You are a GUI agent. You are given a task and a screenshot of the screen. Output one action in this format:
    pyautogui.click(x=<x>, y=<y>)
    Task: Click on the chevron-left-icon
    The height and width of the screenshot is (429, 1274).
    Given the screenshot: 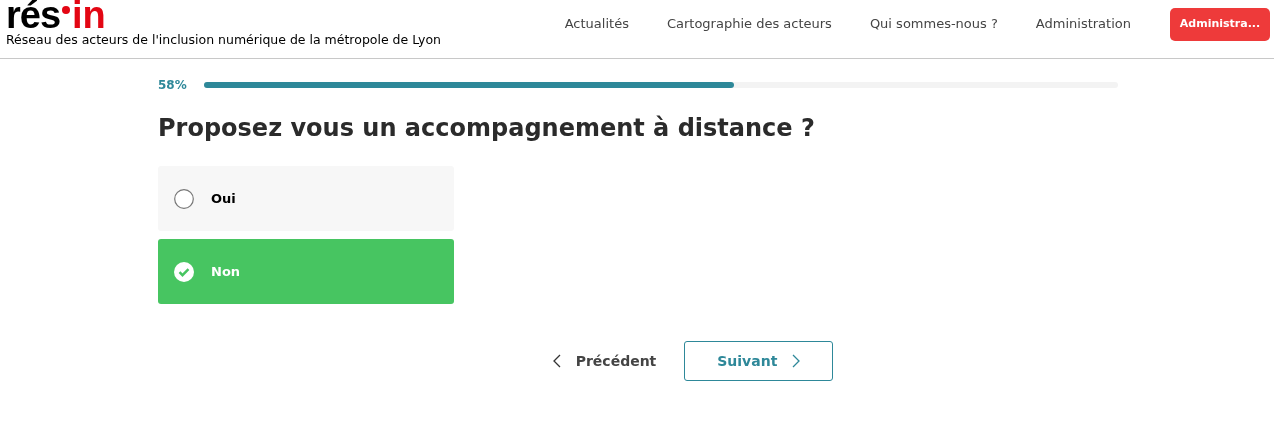 What is the action you would take?
    pyautogui.click(x=556, y=361)
    